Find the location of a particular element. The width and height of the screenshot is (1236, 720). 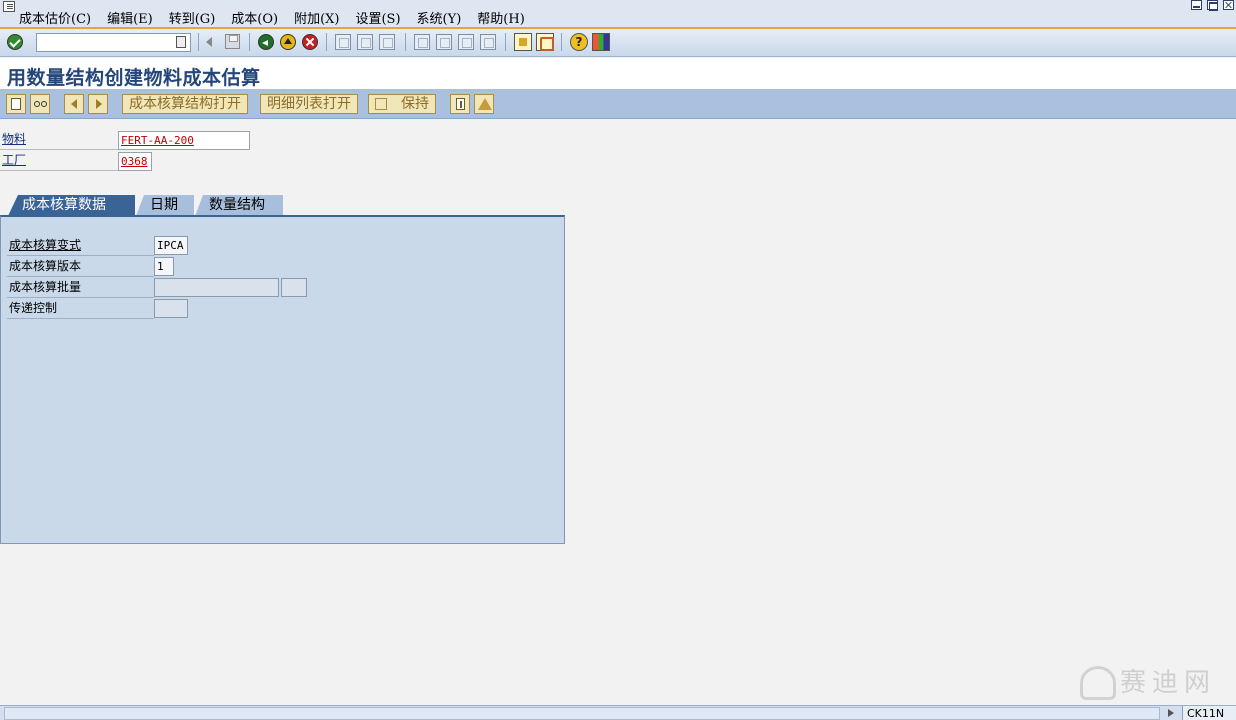

arrow-left-icon is located at coordinates (74, 104).